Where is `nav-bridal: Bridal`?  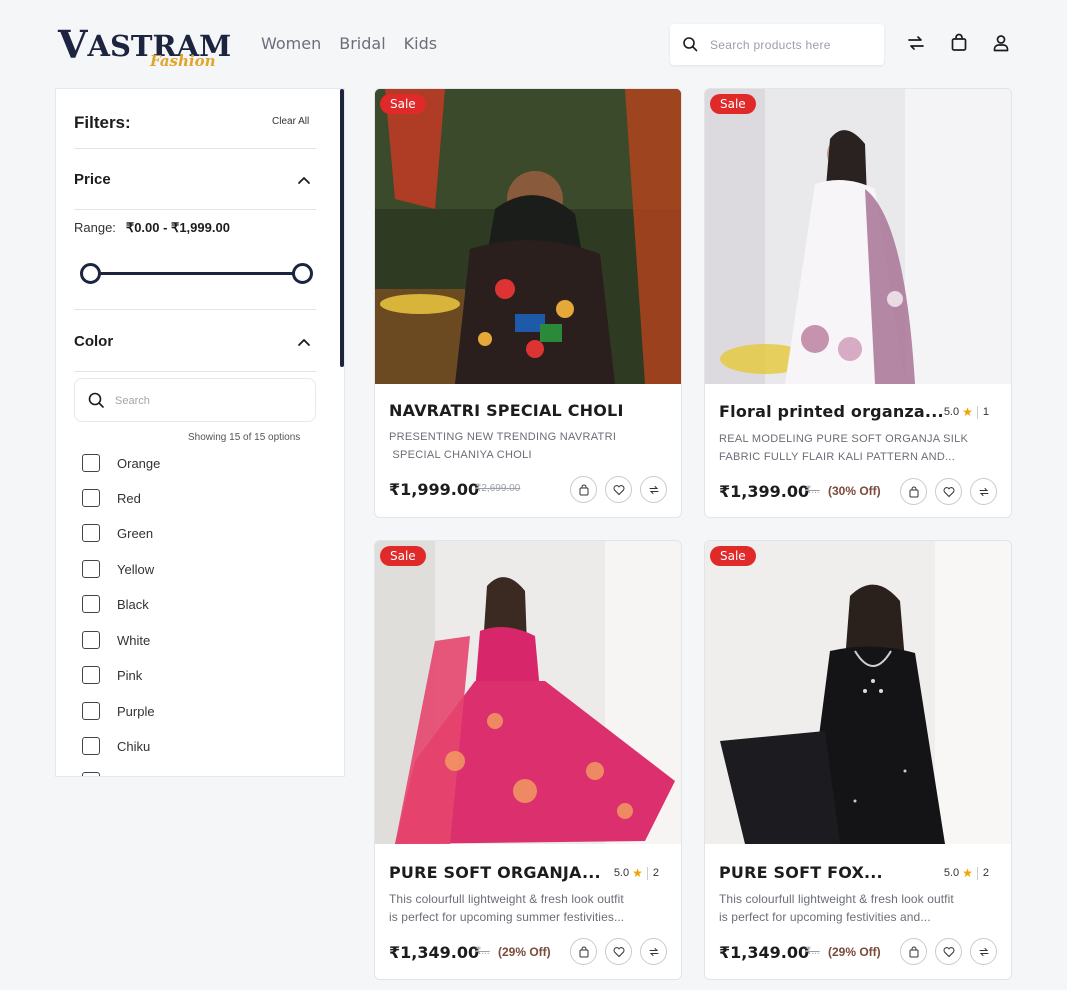
nav-bridal: Bridal is located at coordinates (362, 43).